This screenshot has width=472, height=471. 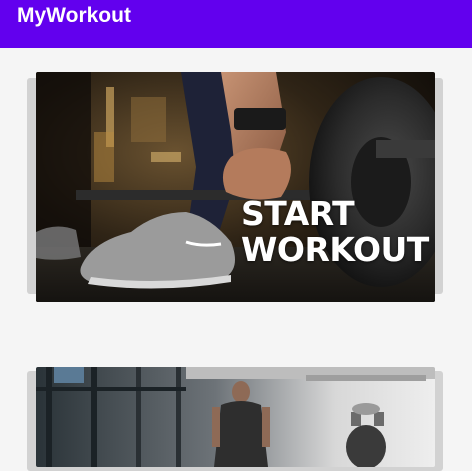 I want to click on start-workout-label: START WORKOUT, so click(x=335, y=231).